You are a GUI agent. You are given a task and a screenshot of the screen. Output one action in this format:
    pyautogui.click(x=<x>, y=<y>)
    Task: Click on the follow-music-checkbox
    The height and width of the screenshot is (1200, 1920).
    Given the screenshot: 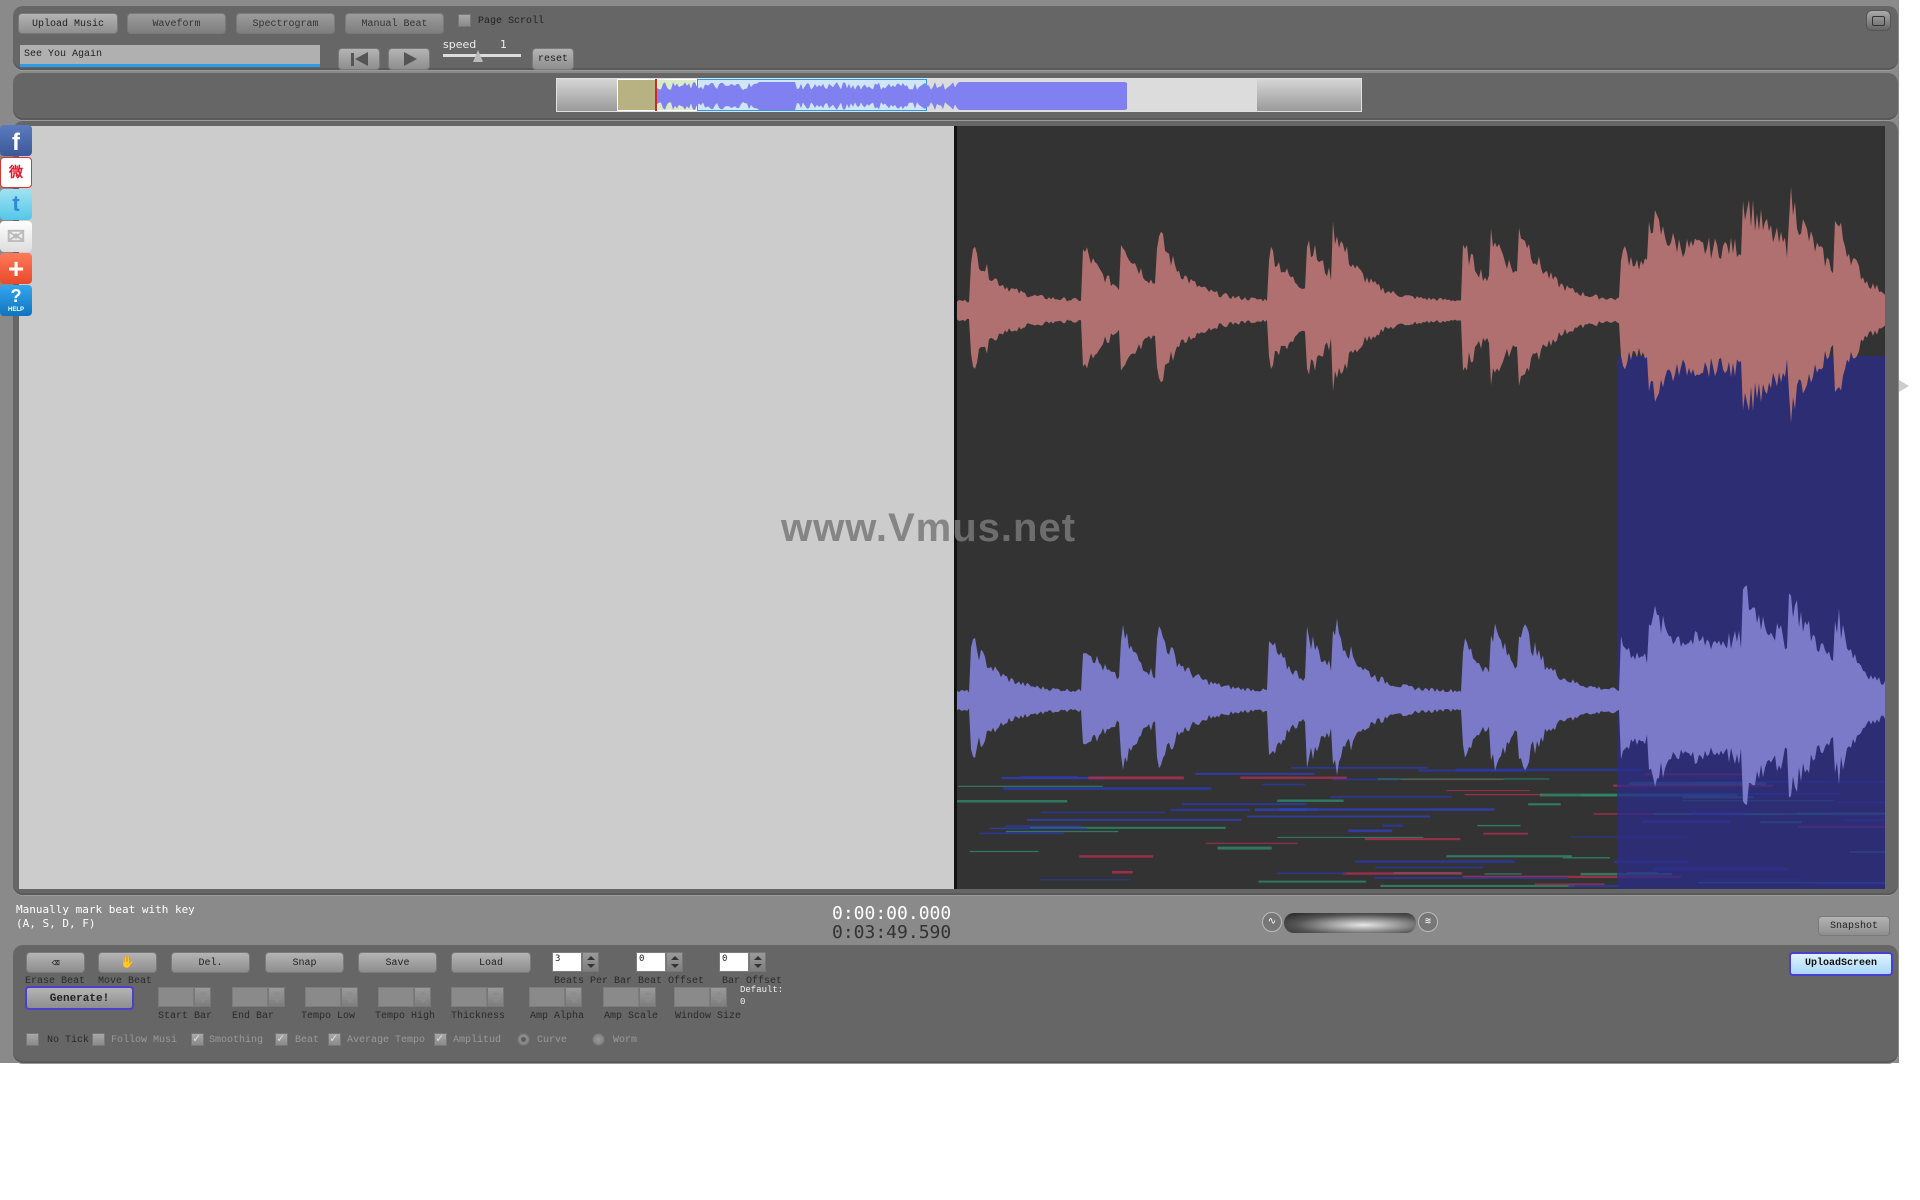 What is the action you would take?
    pyautogui.click(x=98, y=1039)
    